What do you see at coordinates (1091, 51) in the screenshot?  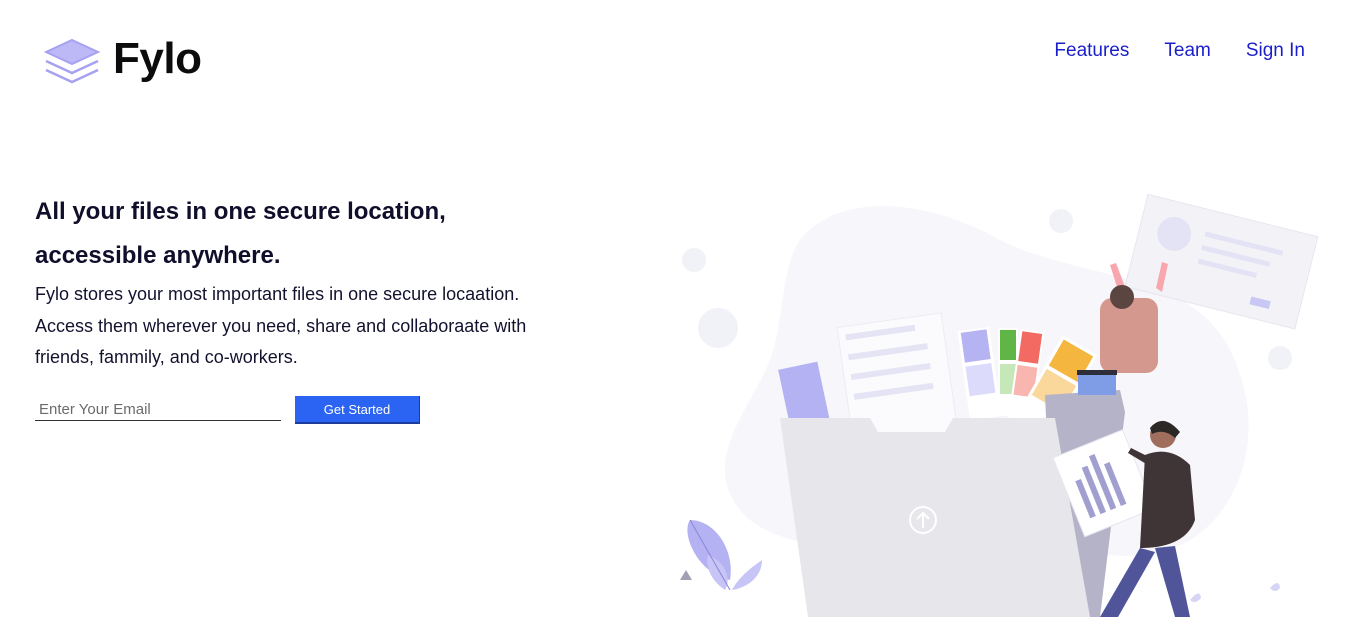 I see `nav-link-features: Features` at bounding box center [1091, 51].